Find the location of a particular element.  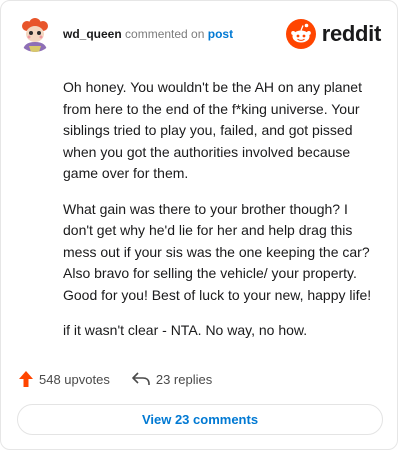

replies-button: 23 replies is located at coordinates (172, 379).